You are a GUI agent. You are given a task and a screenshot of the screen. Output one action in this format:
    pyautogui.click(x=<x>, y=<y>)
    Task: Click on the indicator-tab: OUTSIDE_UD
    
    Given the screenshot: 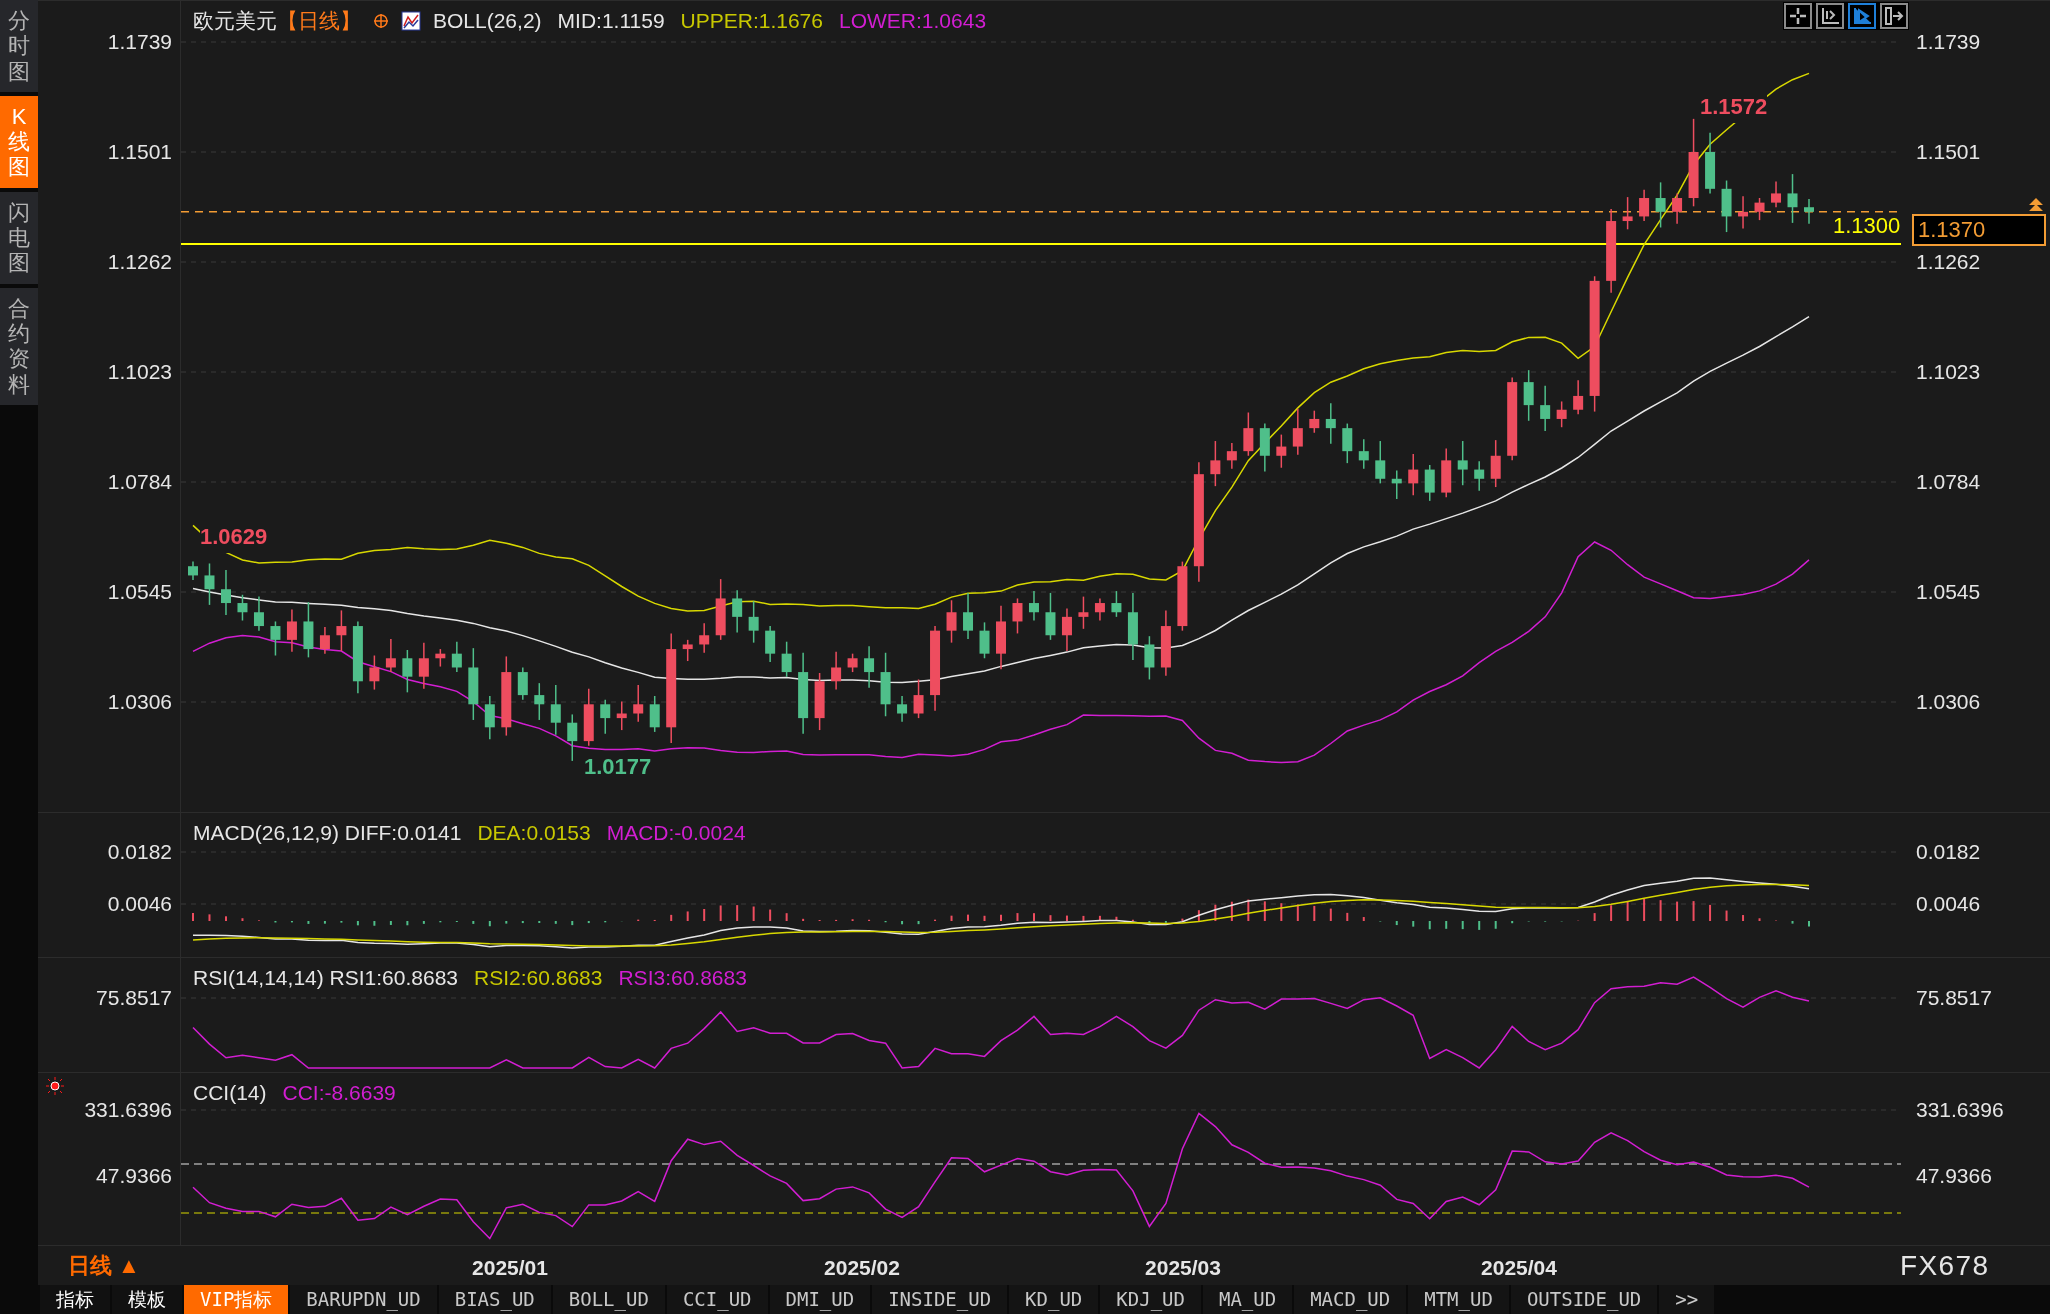 What is the action you would take?
    pyautogui.click(x=1584, y=1299)
    